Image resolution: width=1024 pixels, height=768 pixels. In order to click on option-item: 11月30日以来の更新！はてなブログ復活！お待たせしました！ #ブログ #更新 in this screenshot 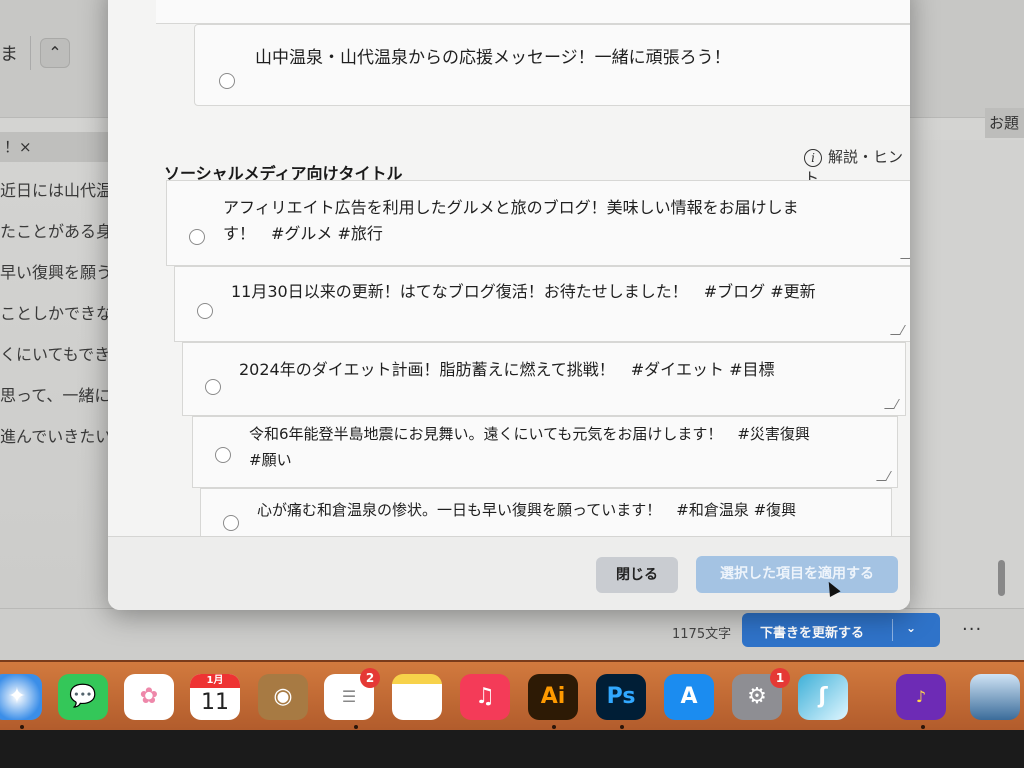, I will do `click(542, 304)`.